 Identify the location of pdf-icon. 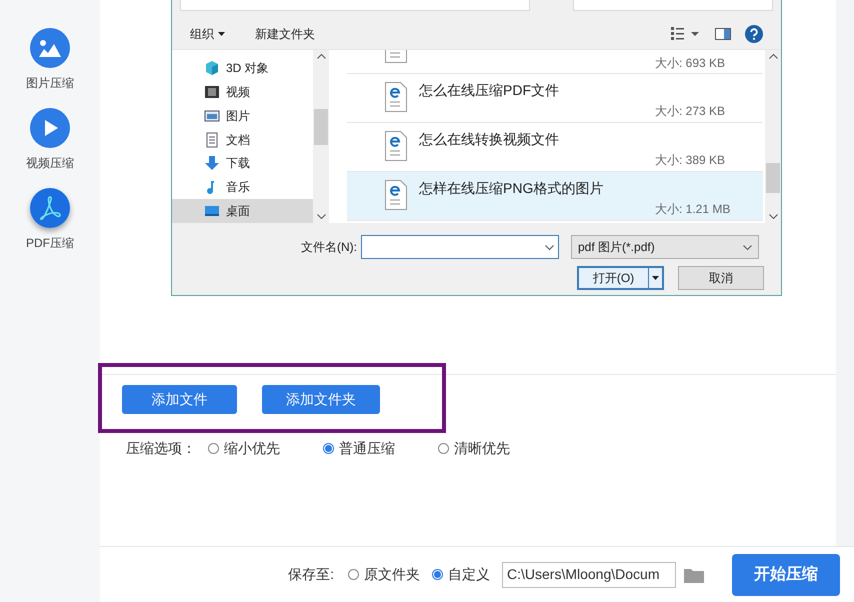
(50, 208).